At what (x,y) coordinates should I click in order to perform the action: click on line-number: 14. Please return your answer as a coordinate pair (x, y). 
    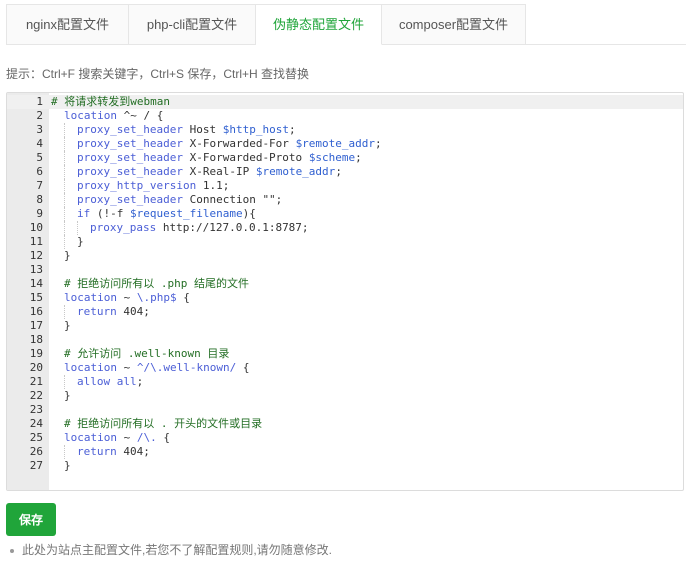
    Looking at the image, I should click on (36, 283).